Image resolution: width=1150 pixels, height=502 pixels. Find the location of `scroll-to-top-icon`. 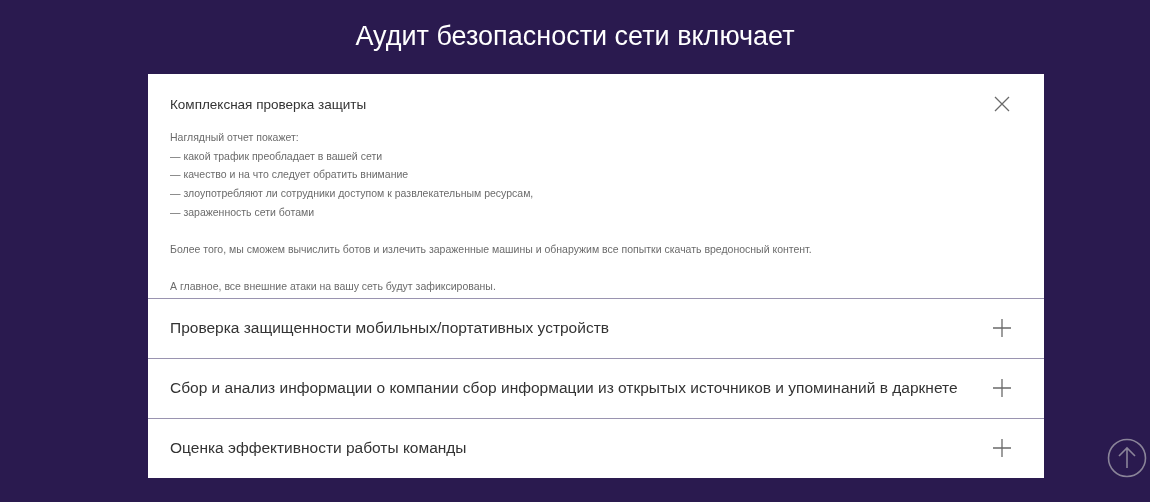

scroll-to-top-icon is located at coordinates (1127, 458).